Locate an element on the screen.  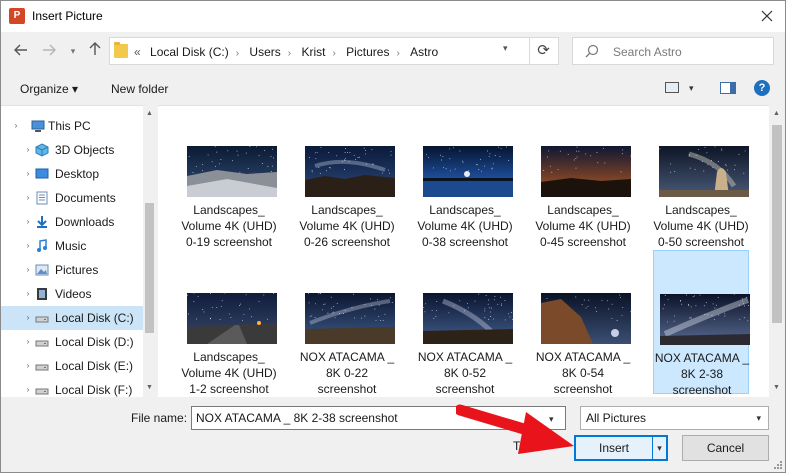
forward-button is located at coordinates (49, 51).